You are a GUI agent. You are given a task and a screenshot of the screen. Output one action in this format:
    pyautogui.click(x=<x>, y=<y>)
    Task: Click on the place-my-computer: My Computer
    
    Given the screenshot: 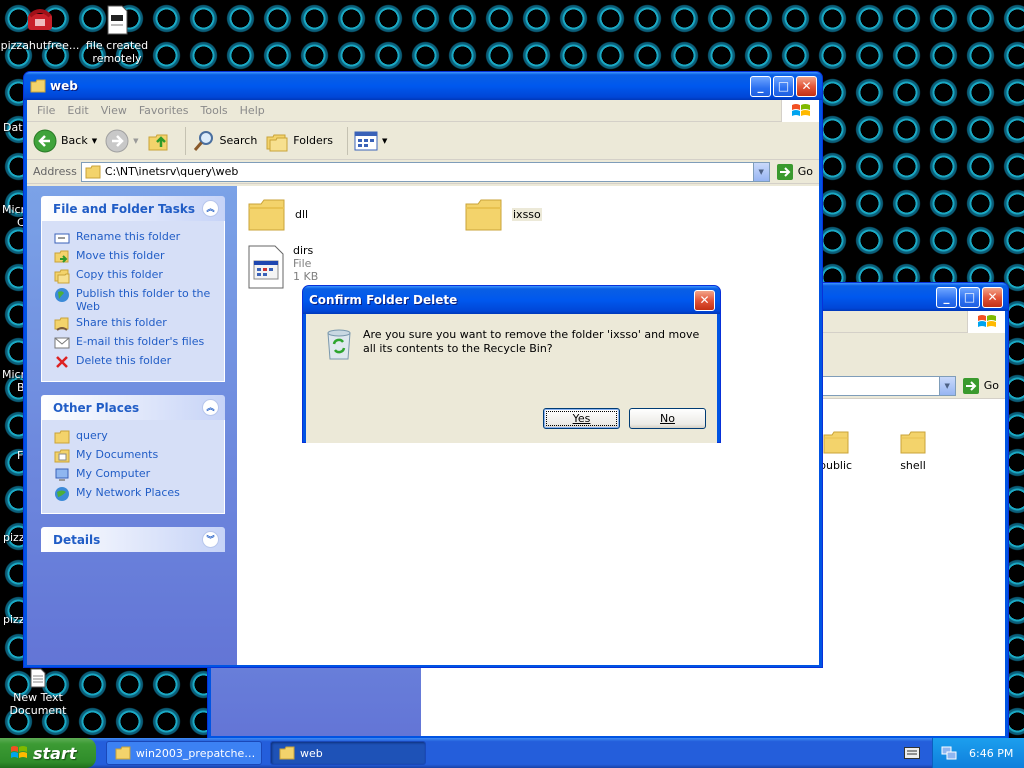 What is the action you would take?
    pyautogui.click(x=139, y=475)
    